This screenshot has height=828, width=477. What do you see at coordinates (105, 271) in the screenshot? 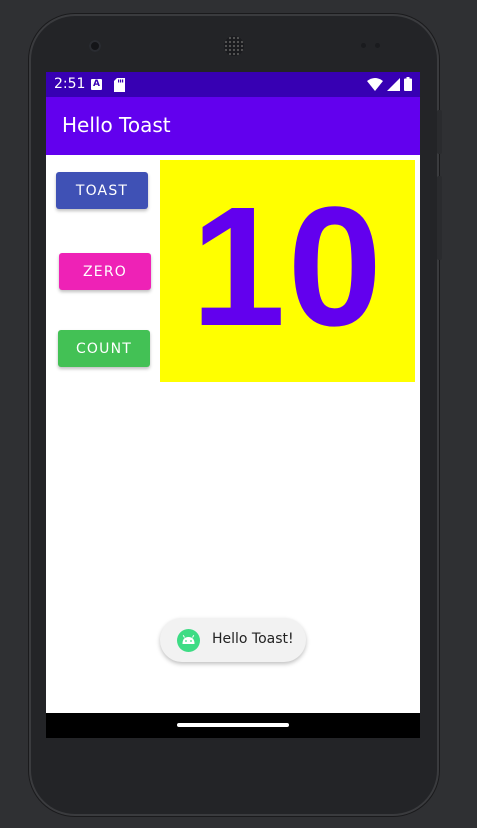
I see `zero-button: ZERO` at bounding box center [105, 271].